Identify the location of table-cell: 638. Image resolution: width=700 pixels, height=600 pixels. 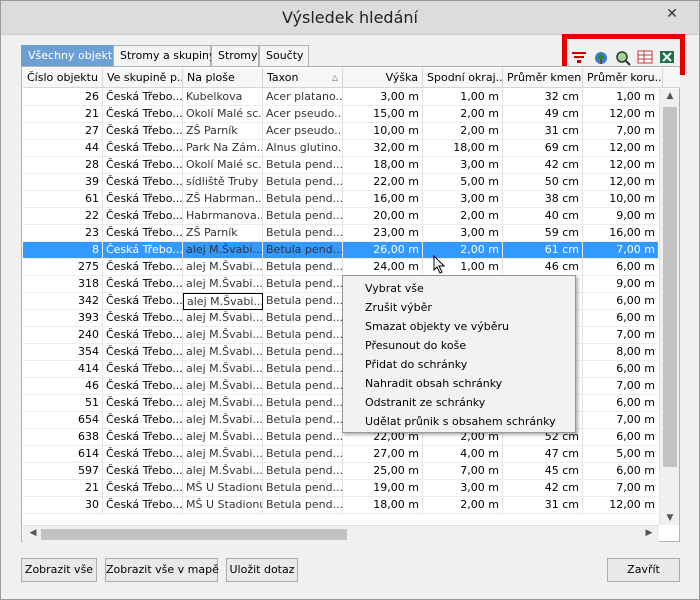
(63, 437).